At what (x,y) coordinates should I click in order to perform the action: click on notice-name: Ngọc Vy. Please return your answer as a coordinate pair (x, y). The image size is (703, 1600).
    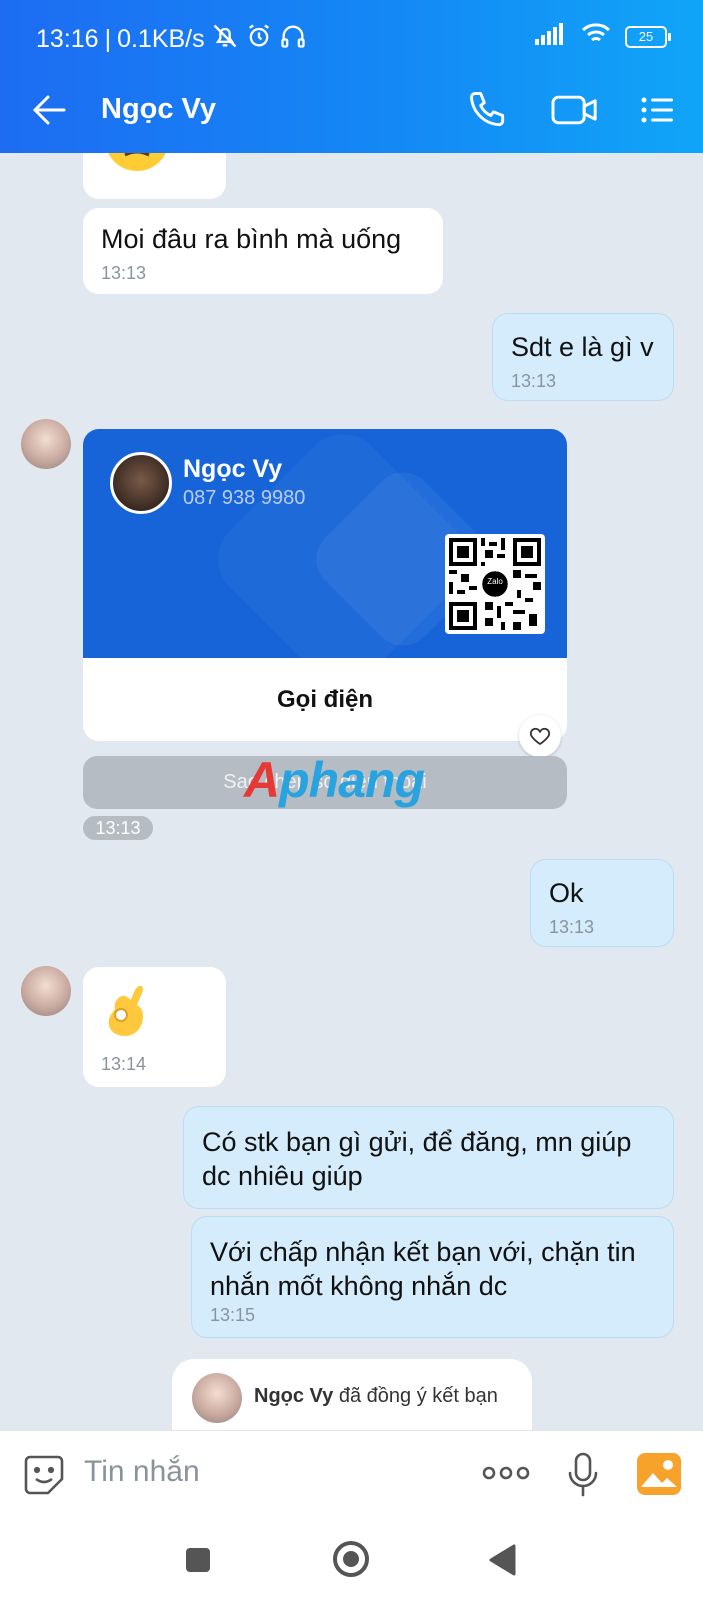
    Looking at the image, I should click on (294, 1396).